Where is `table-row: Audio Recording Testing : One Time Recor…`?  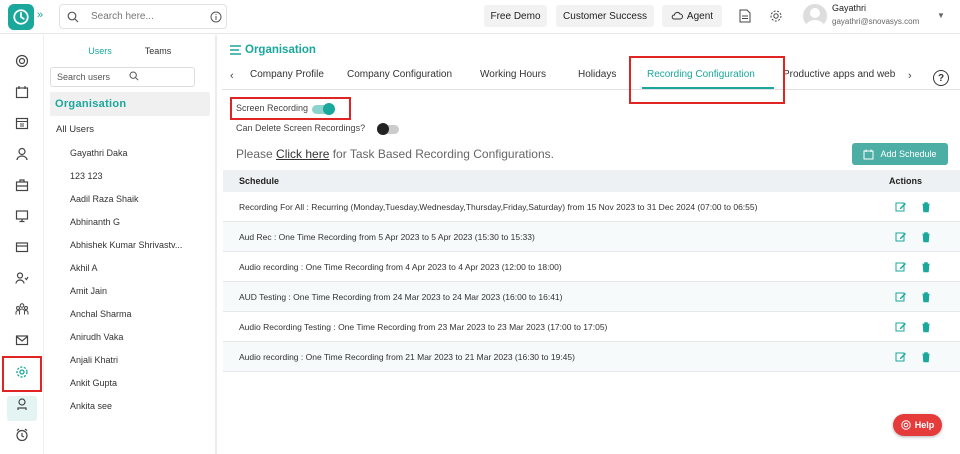
table-row: Audio Recording Testing : One Time Recor… is located at coordinates (591, 327).